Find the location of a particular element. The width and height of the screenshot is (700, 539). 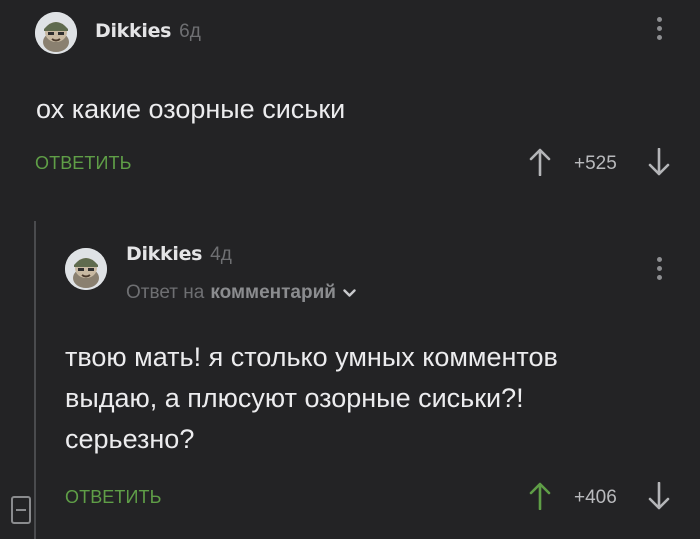

comment-header: Dikkies 4д is located at coordinates (179, 254).